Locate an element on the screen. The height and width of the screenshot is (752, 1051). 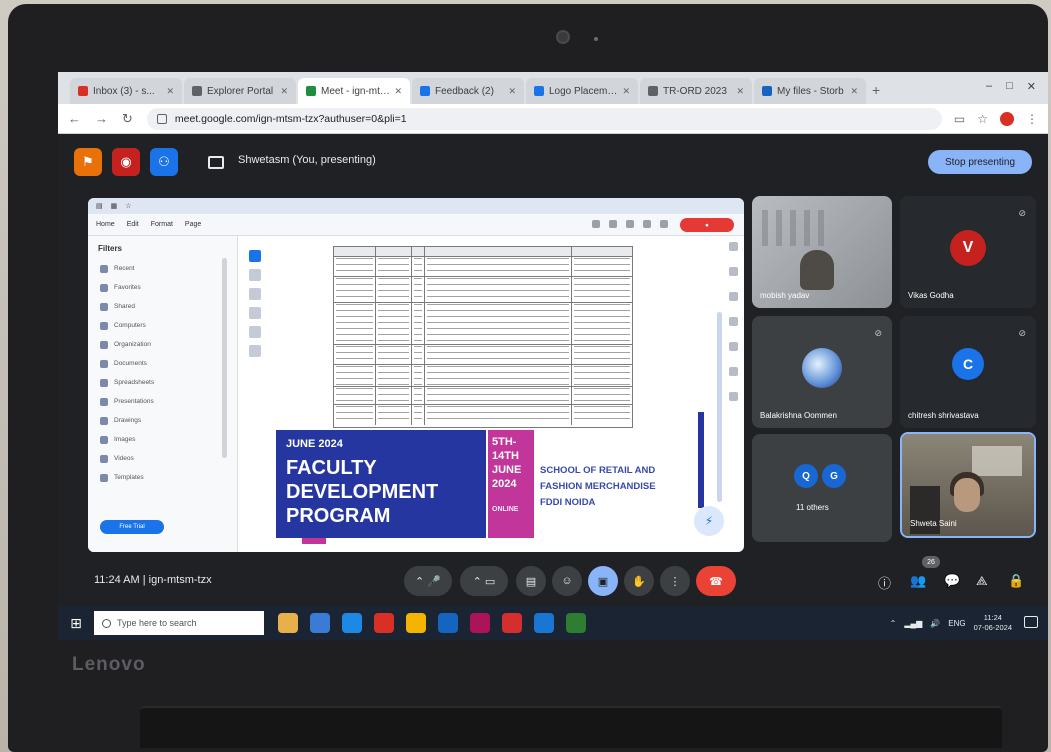
participant-name: Shweta Saini is located at coordinates (933, 523).